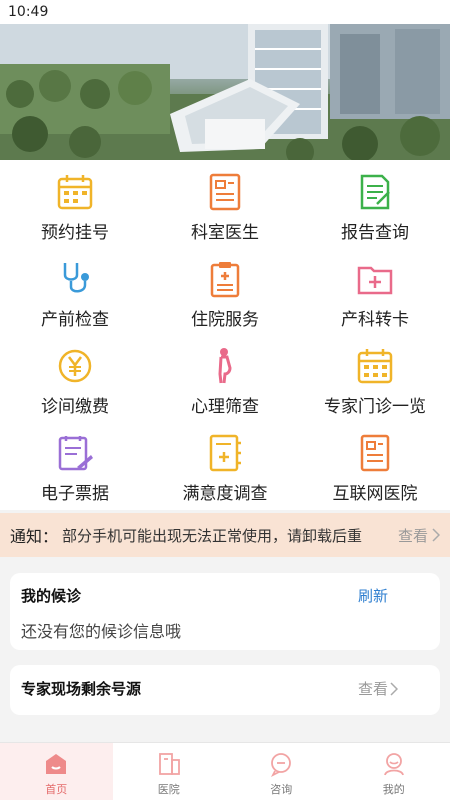 The height and width of the screenshot is (800, 450). I want to click on nav-label: 我的, so click(393, 789).